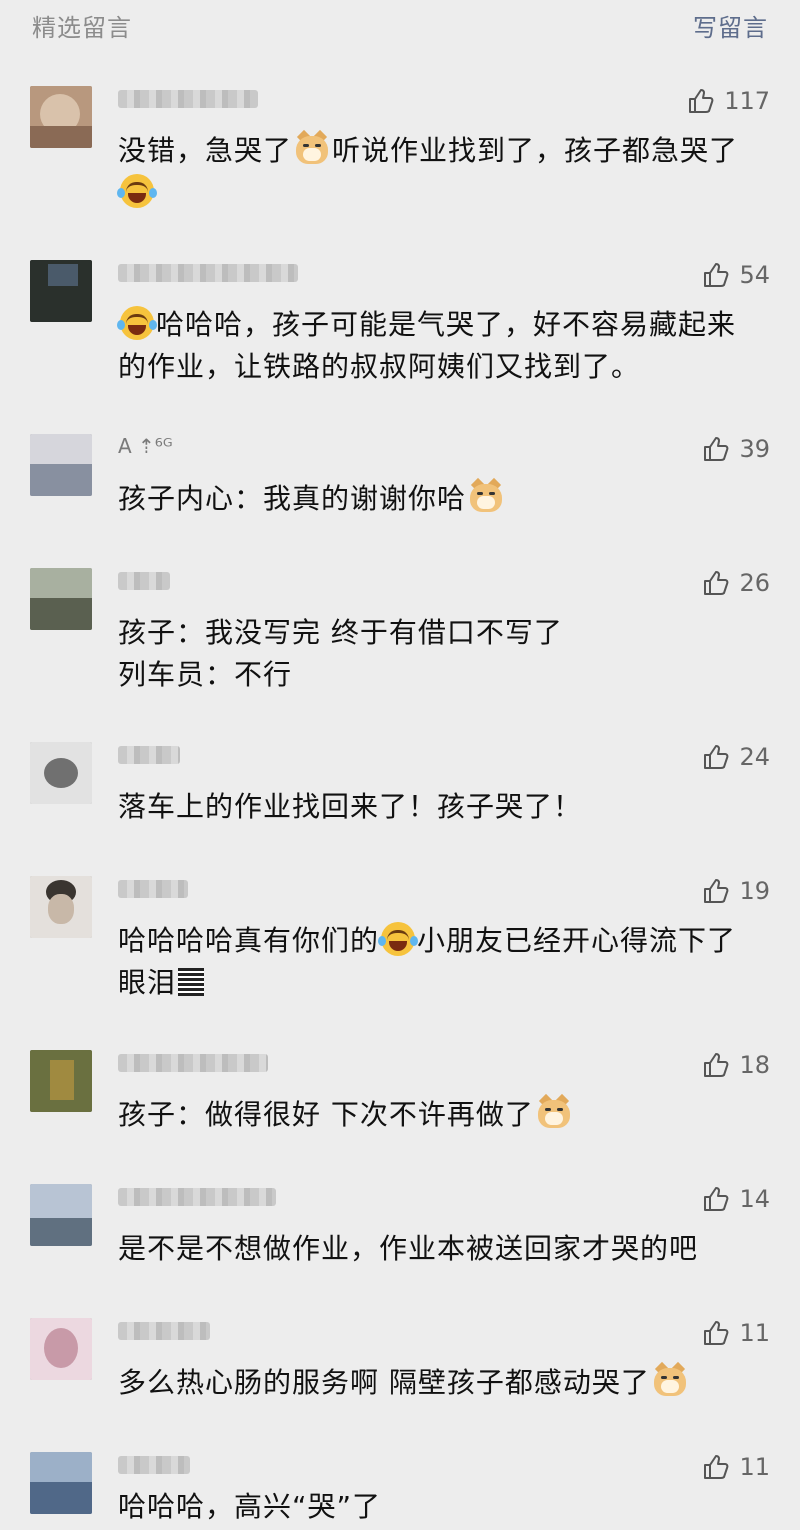 The height and width of the screenshot is (1530, 800). What do you see at coordinates (408, 1248) in the screenshot?
I see `comment-text: 是不是不想做作业，作业本被送回家才哭的吧` at bounding box center [408, 1248].